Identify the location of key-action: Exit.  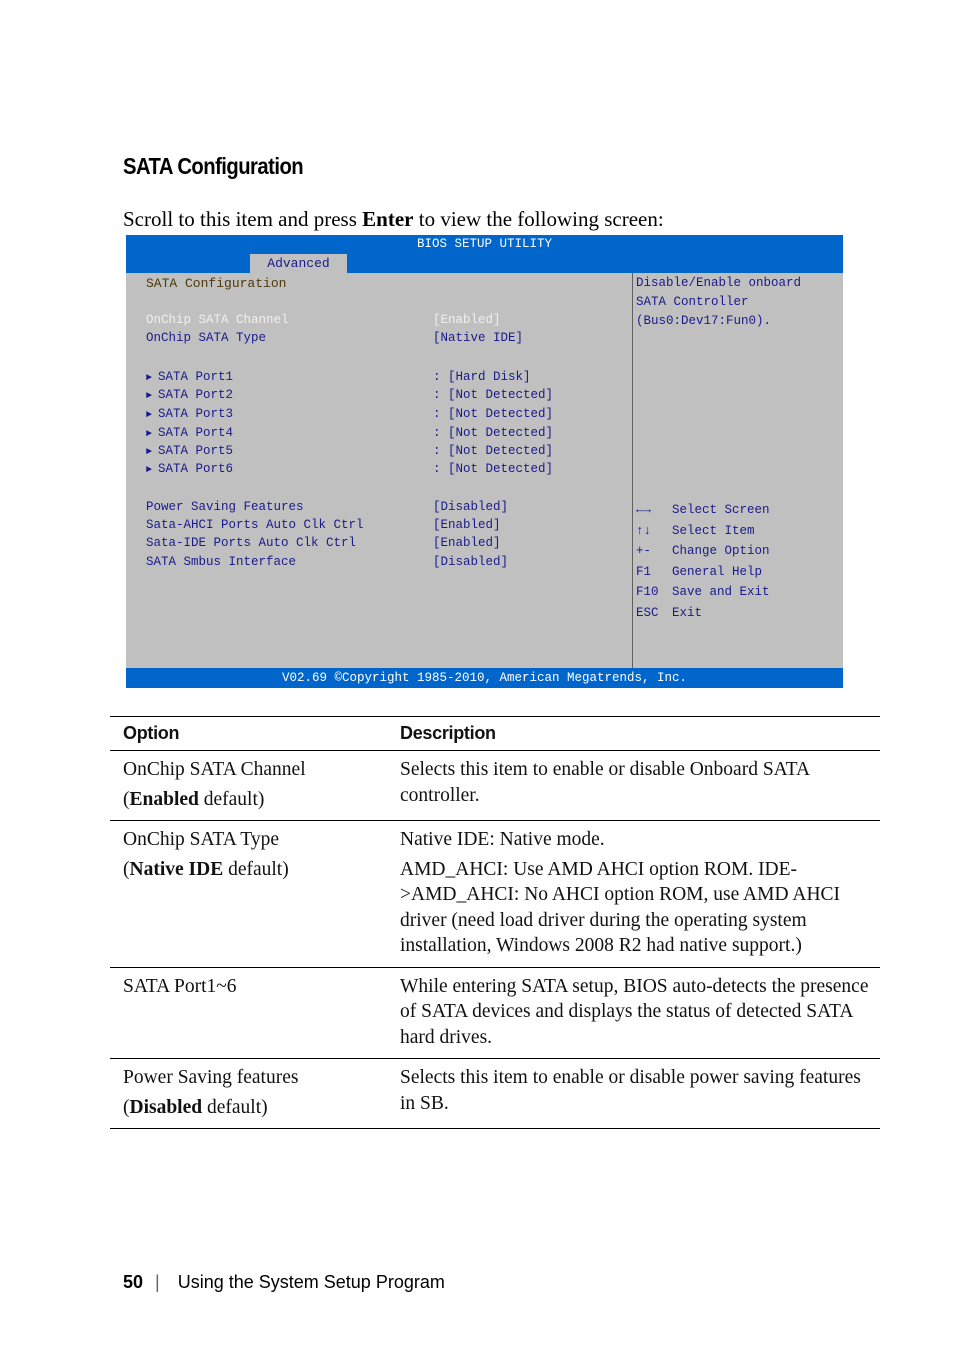
(687, 612).